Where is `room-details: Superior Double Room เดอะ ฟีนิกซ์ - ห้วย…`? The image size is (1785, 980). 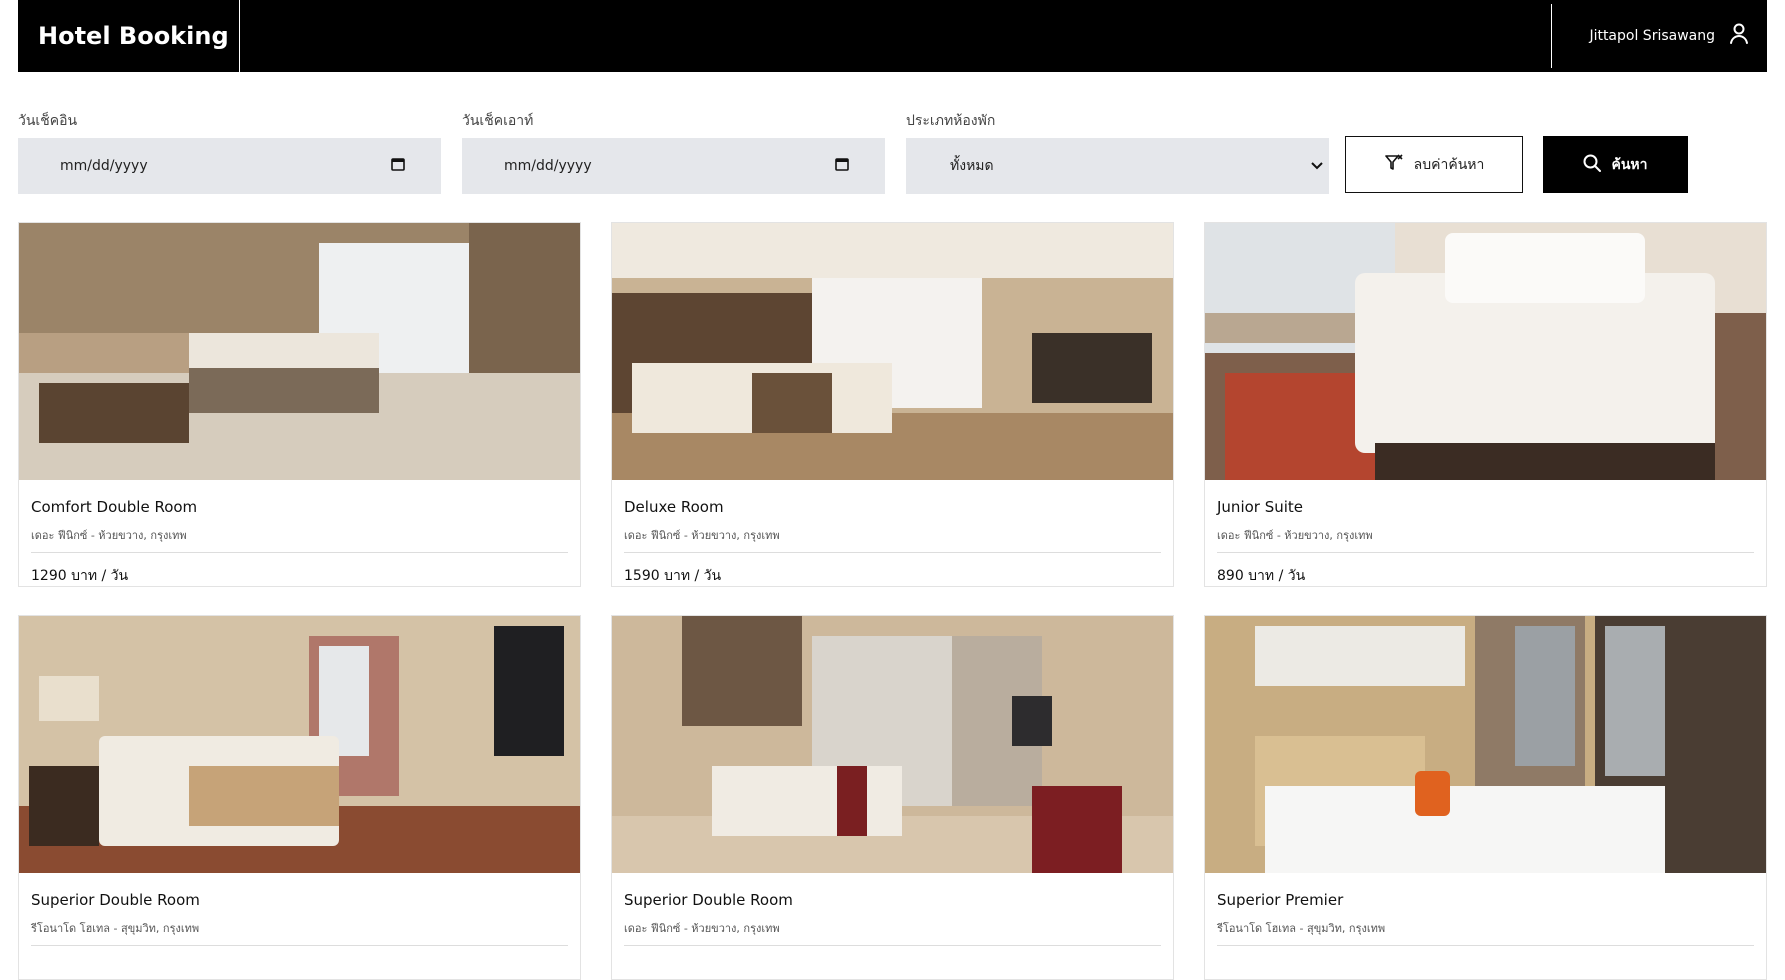 room-details: Superior Double Room เดอะ ฟีนิกซ์ - ห้วย… is located at coordinates (892, 924).